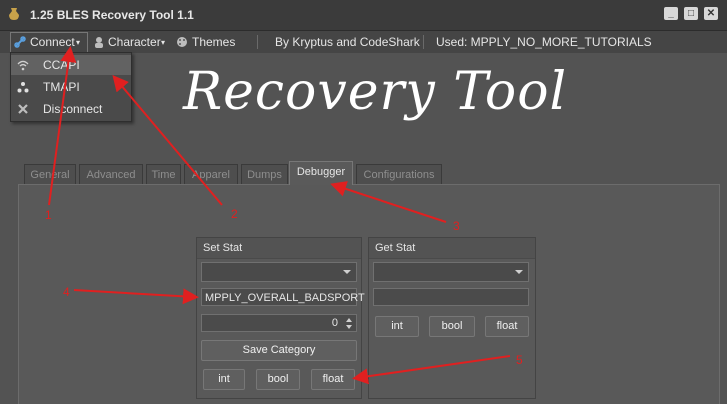 The width and height of the screenshot is (727, 404). I want to click on credits-label: By Kryptus and CodeShark, so click(347, 42).